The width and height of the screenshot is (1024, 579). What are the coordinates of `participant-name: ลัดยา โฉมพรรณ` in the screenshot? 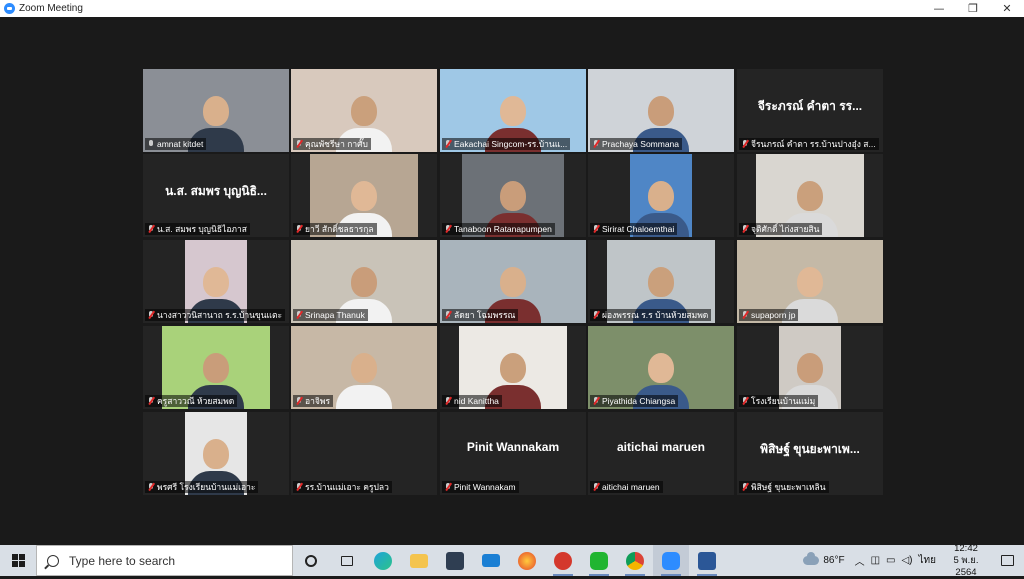 It's located at (485, 315).